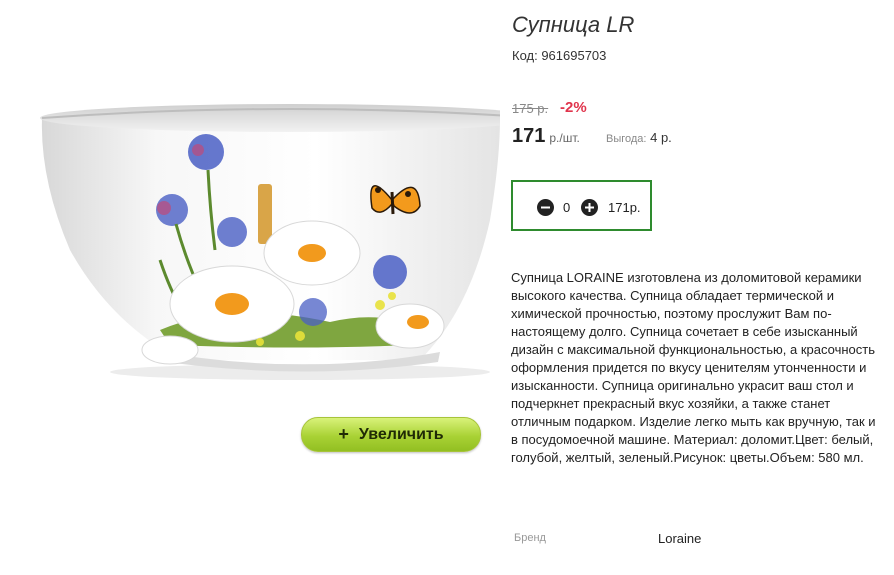  I want to click on product-title: Супница LR, so click(573, 24).